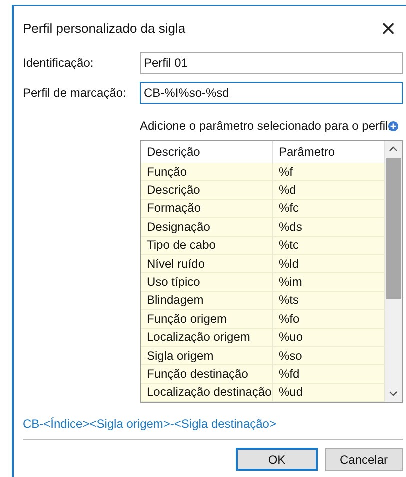  Describe the element at coordinates (207, 393) in the screenshot. I see `table-cell: Localização destinação` at that location.